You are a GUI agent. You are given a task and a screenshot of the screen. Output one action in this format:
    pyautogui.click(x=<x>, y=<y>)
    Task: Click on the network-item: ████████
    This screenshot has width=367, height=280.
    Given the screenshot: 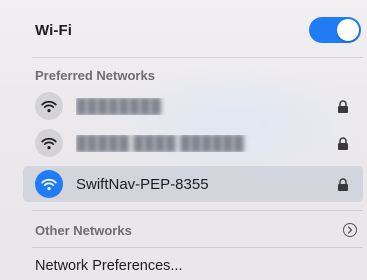 What is the action you would take?
    pyautogui.click(x=183, y=106)
    